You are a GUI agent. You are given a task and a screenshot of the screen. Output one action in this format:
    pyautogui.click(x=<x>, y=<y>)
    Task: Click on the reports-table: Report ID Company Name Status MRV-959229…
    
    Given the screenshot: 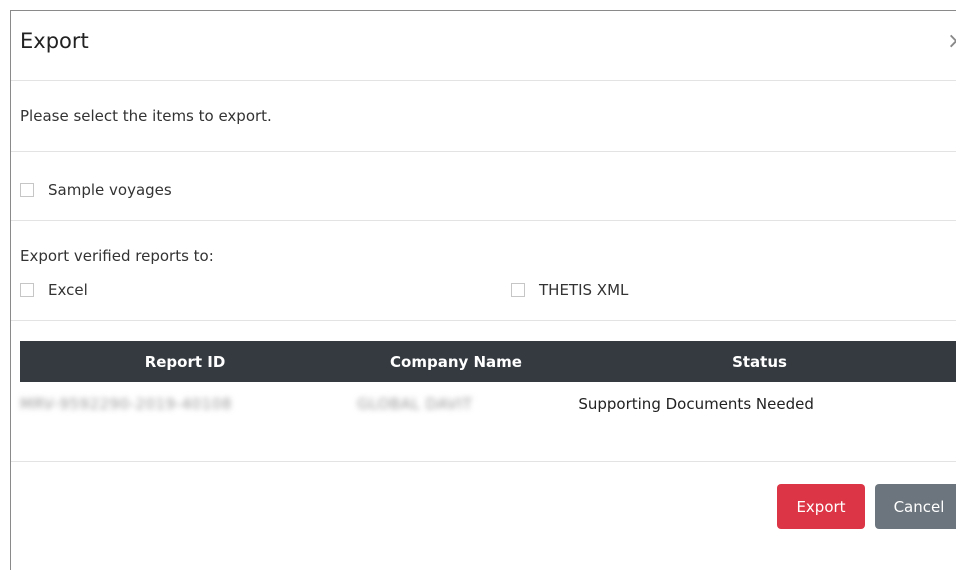 What is the action you would take?
    pyautogui.click(x=488, y=383)
    